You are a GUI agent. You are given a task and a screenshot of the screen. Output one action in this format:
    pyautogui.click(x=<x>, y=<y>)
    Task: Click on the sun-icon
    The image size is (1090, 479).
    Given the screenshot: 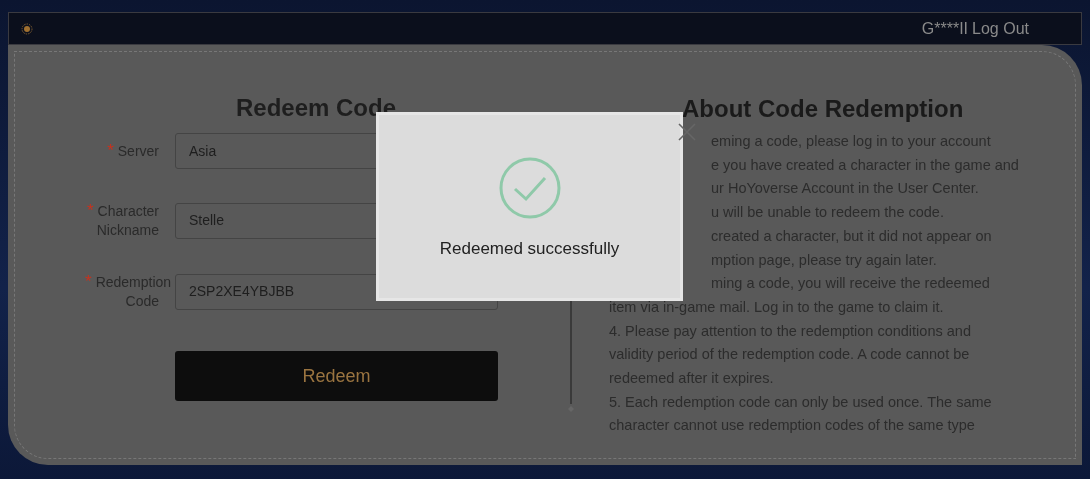 What is the action you would take?
    pyautogui.click(x=27, y=28)
    